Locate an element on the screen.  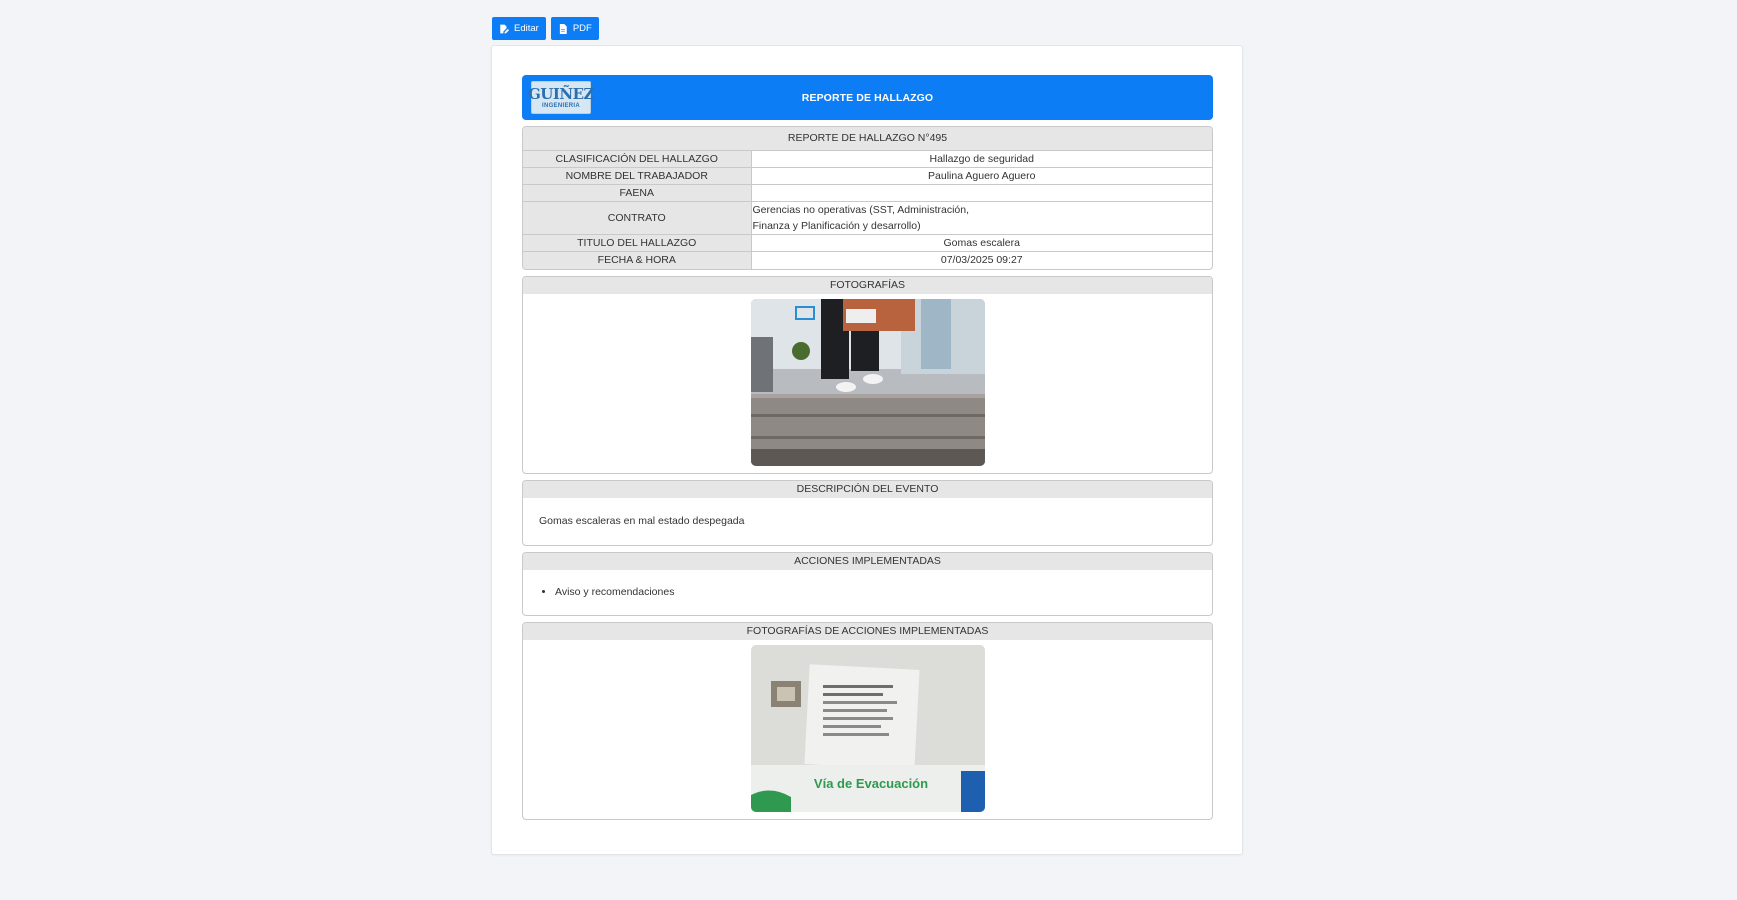
edit-button: Editar is located at coordinates (519, 28).